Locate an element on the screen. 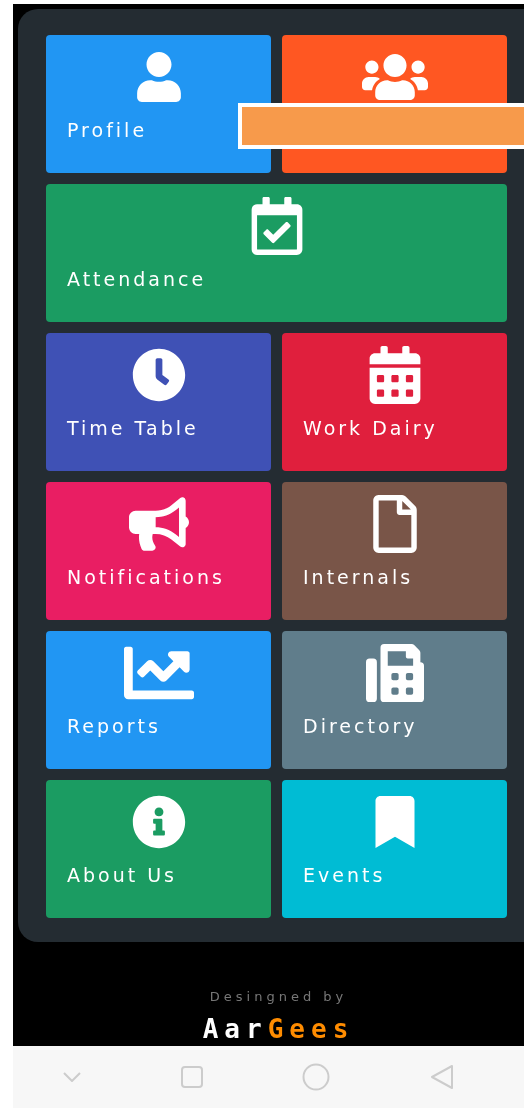  tile-label: Profile is located at coordinates (107, 130).